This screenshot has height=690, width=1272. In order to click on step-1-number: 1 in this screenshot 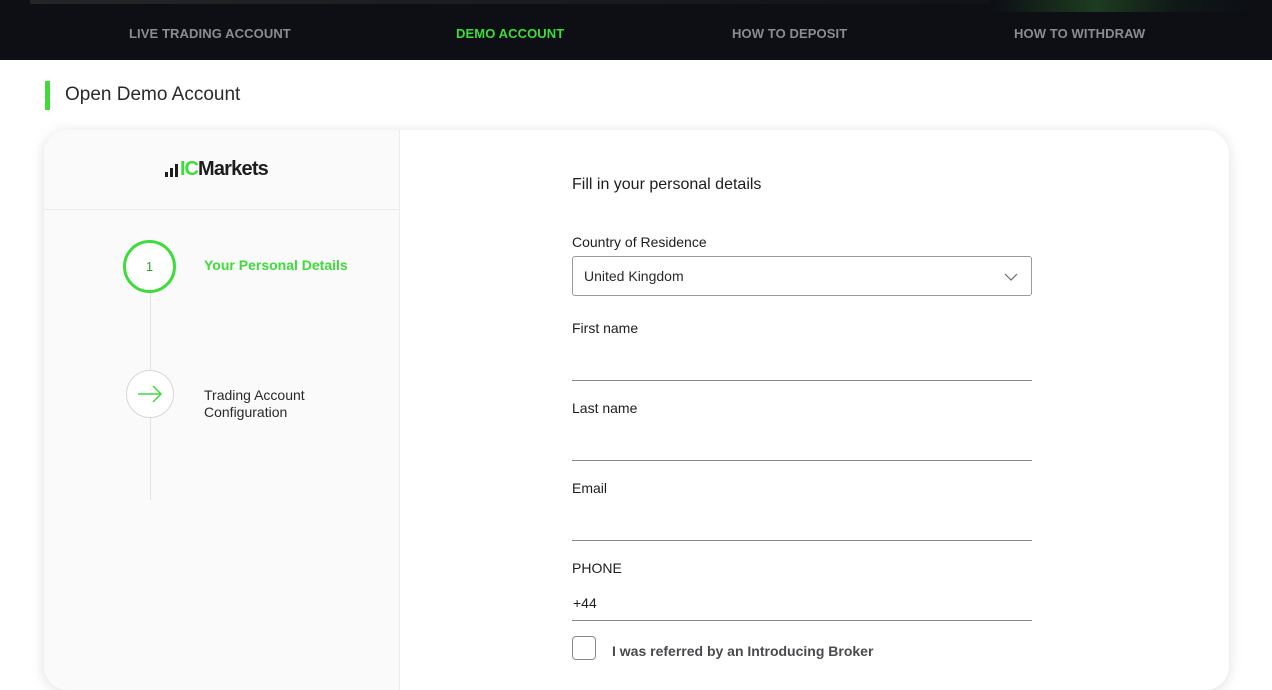, I will do `click(149, 266)`.